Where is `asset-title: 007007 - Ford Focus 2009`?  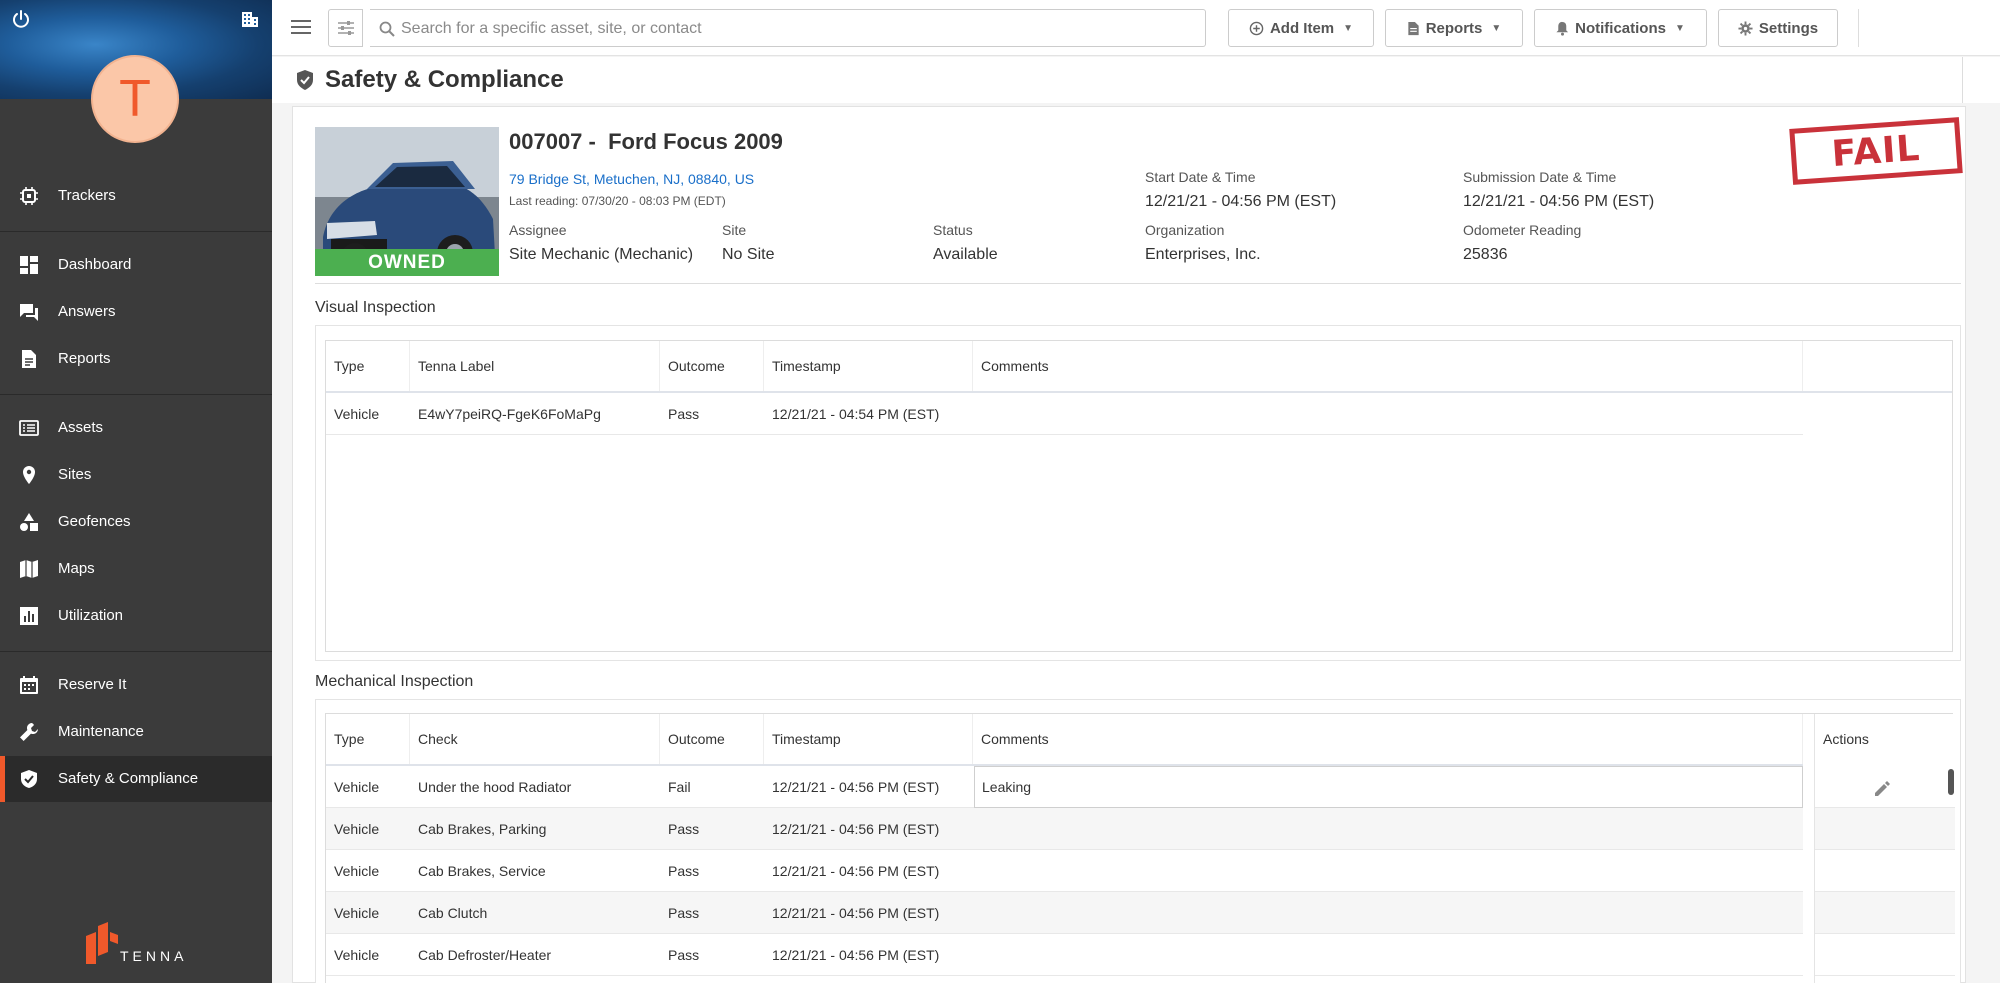 asset-title: 007007 - Ford Focus 2009 is located at coordinates (646, 141).